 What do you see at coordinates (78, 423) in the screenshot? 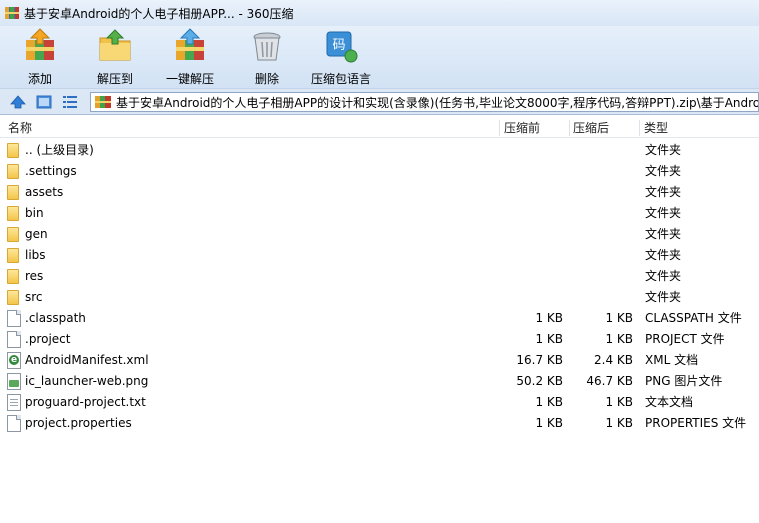
I see `file-name: project.properties` at bounding box center [78, 423].